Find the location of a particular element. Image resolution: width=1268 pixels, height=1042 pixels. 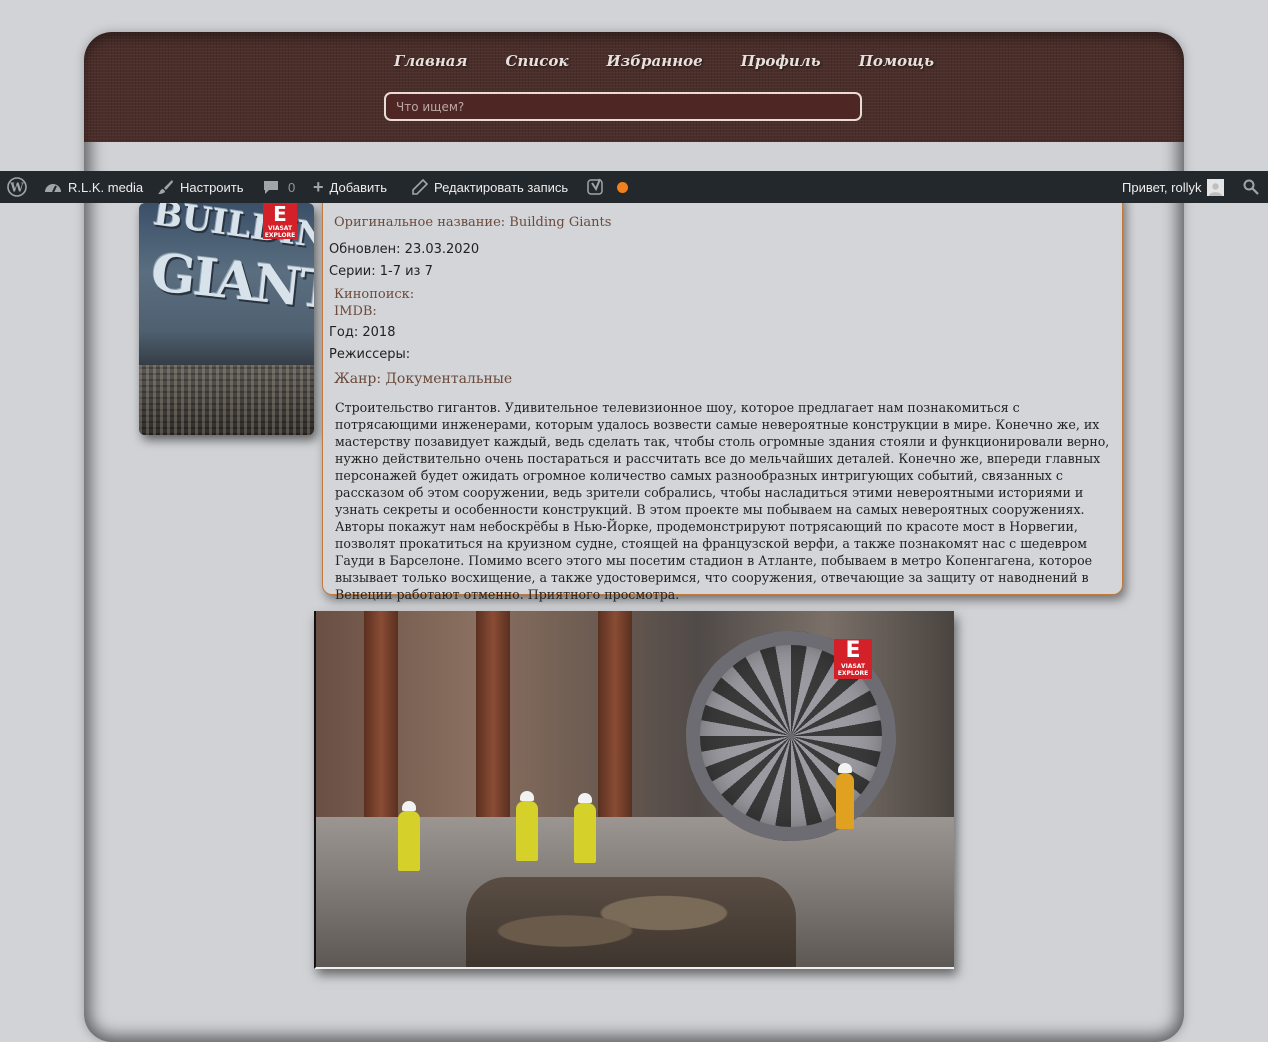

search-icon is located at coordinates (1251, 187).